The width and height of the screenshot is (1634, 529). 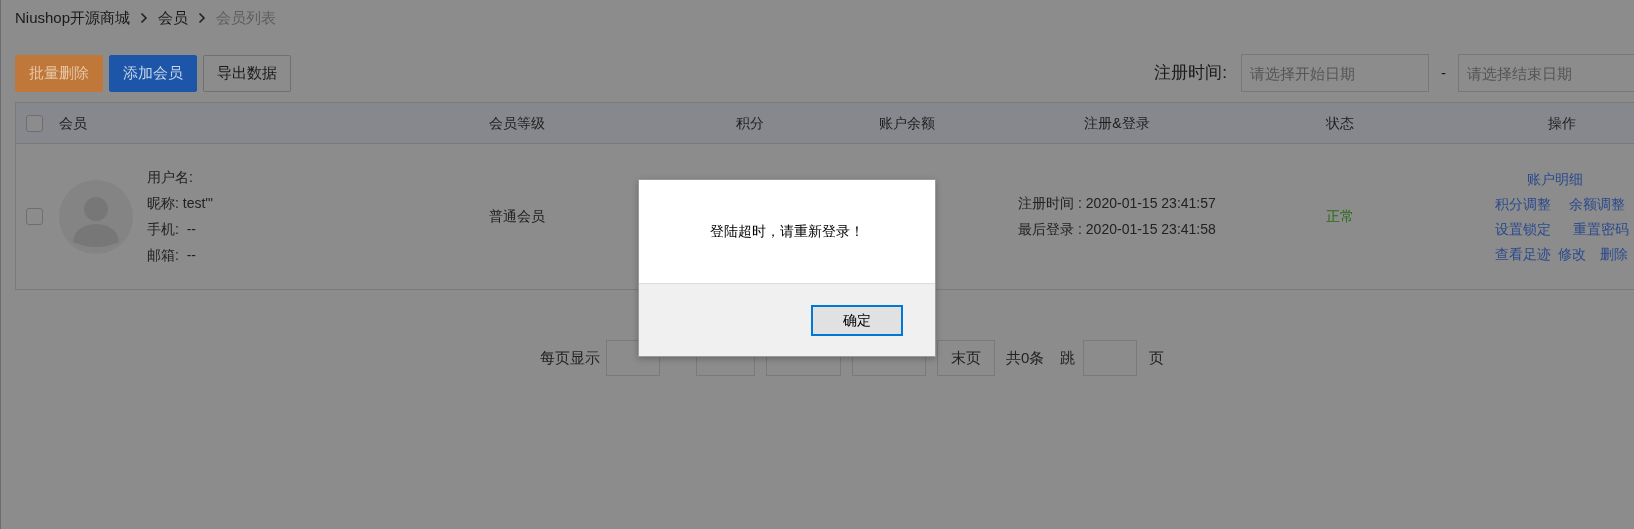 I want to click on column-header: 操作, so click(x=1562, y=122).